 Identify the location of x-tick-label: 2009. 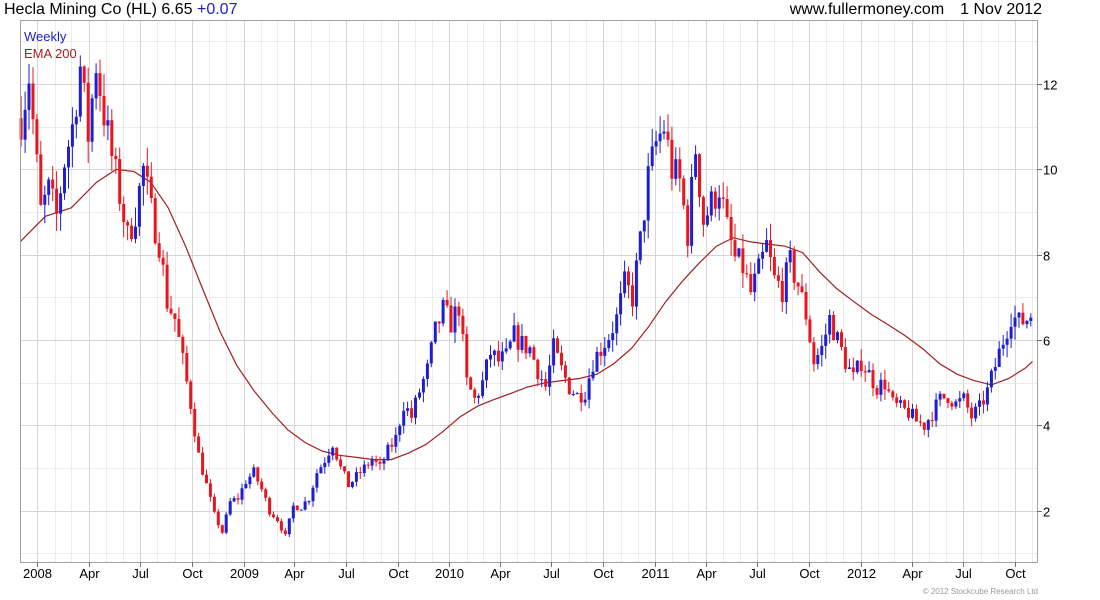
(244, 573).